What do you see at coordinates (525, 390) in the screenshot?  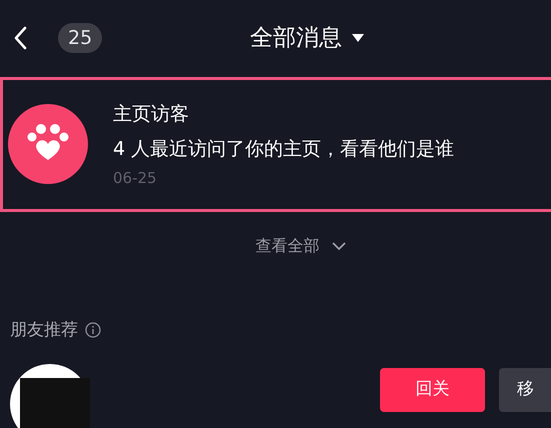 I see `remove-button: 移` at bounding box center [525, 390].